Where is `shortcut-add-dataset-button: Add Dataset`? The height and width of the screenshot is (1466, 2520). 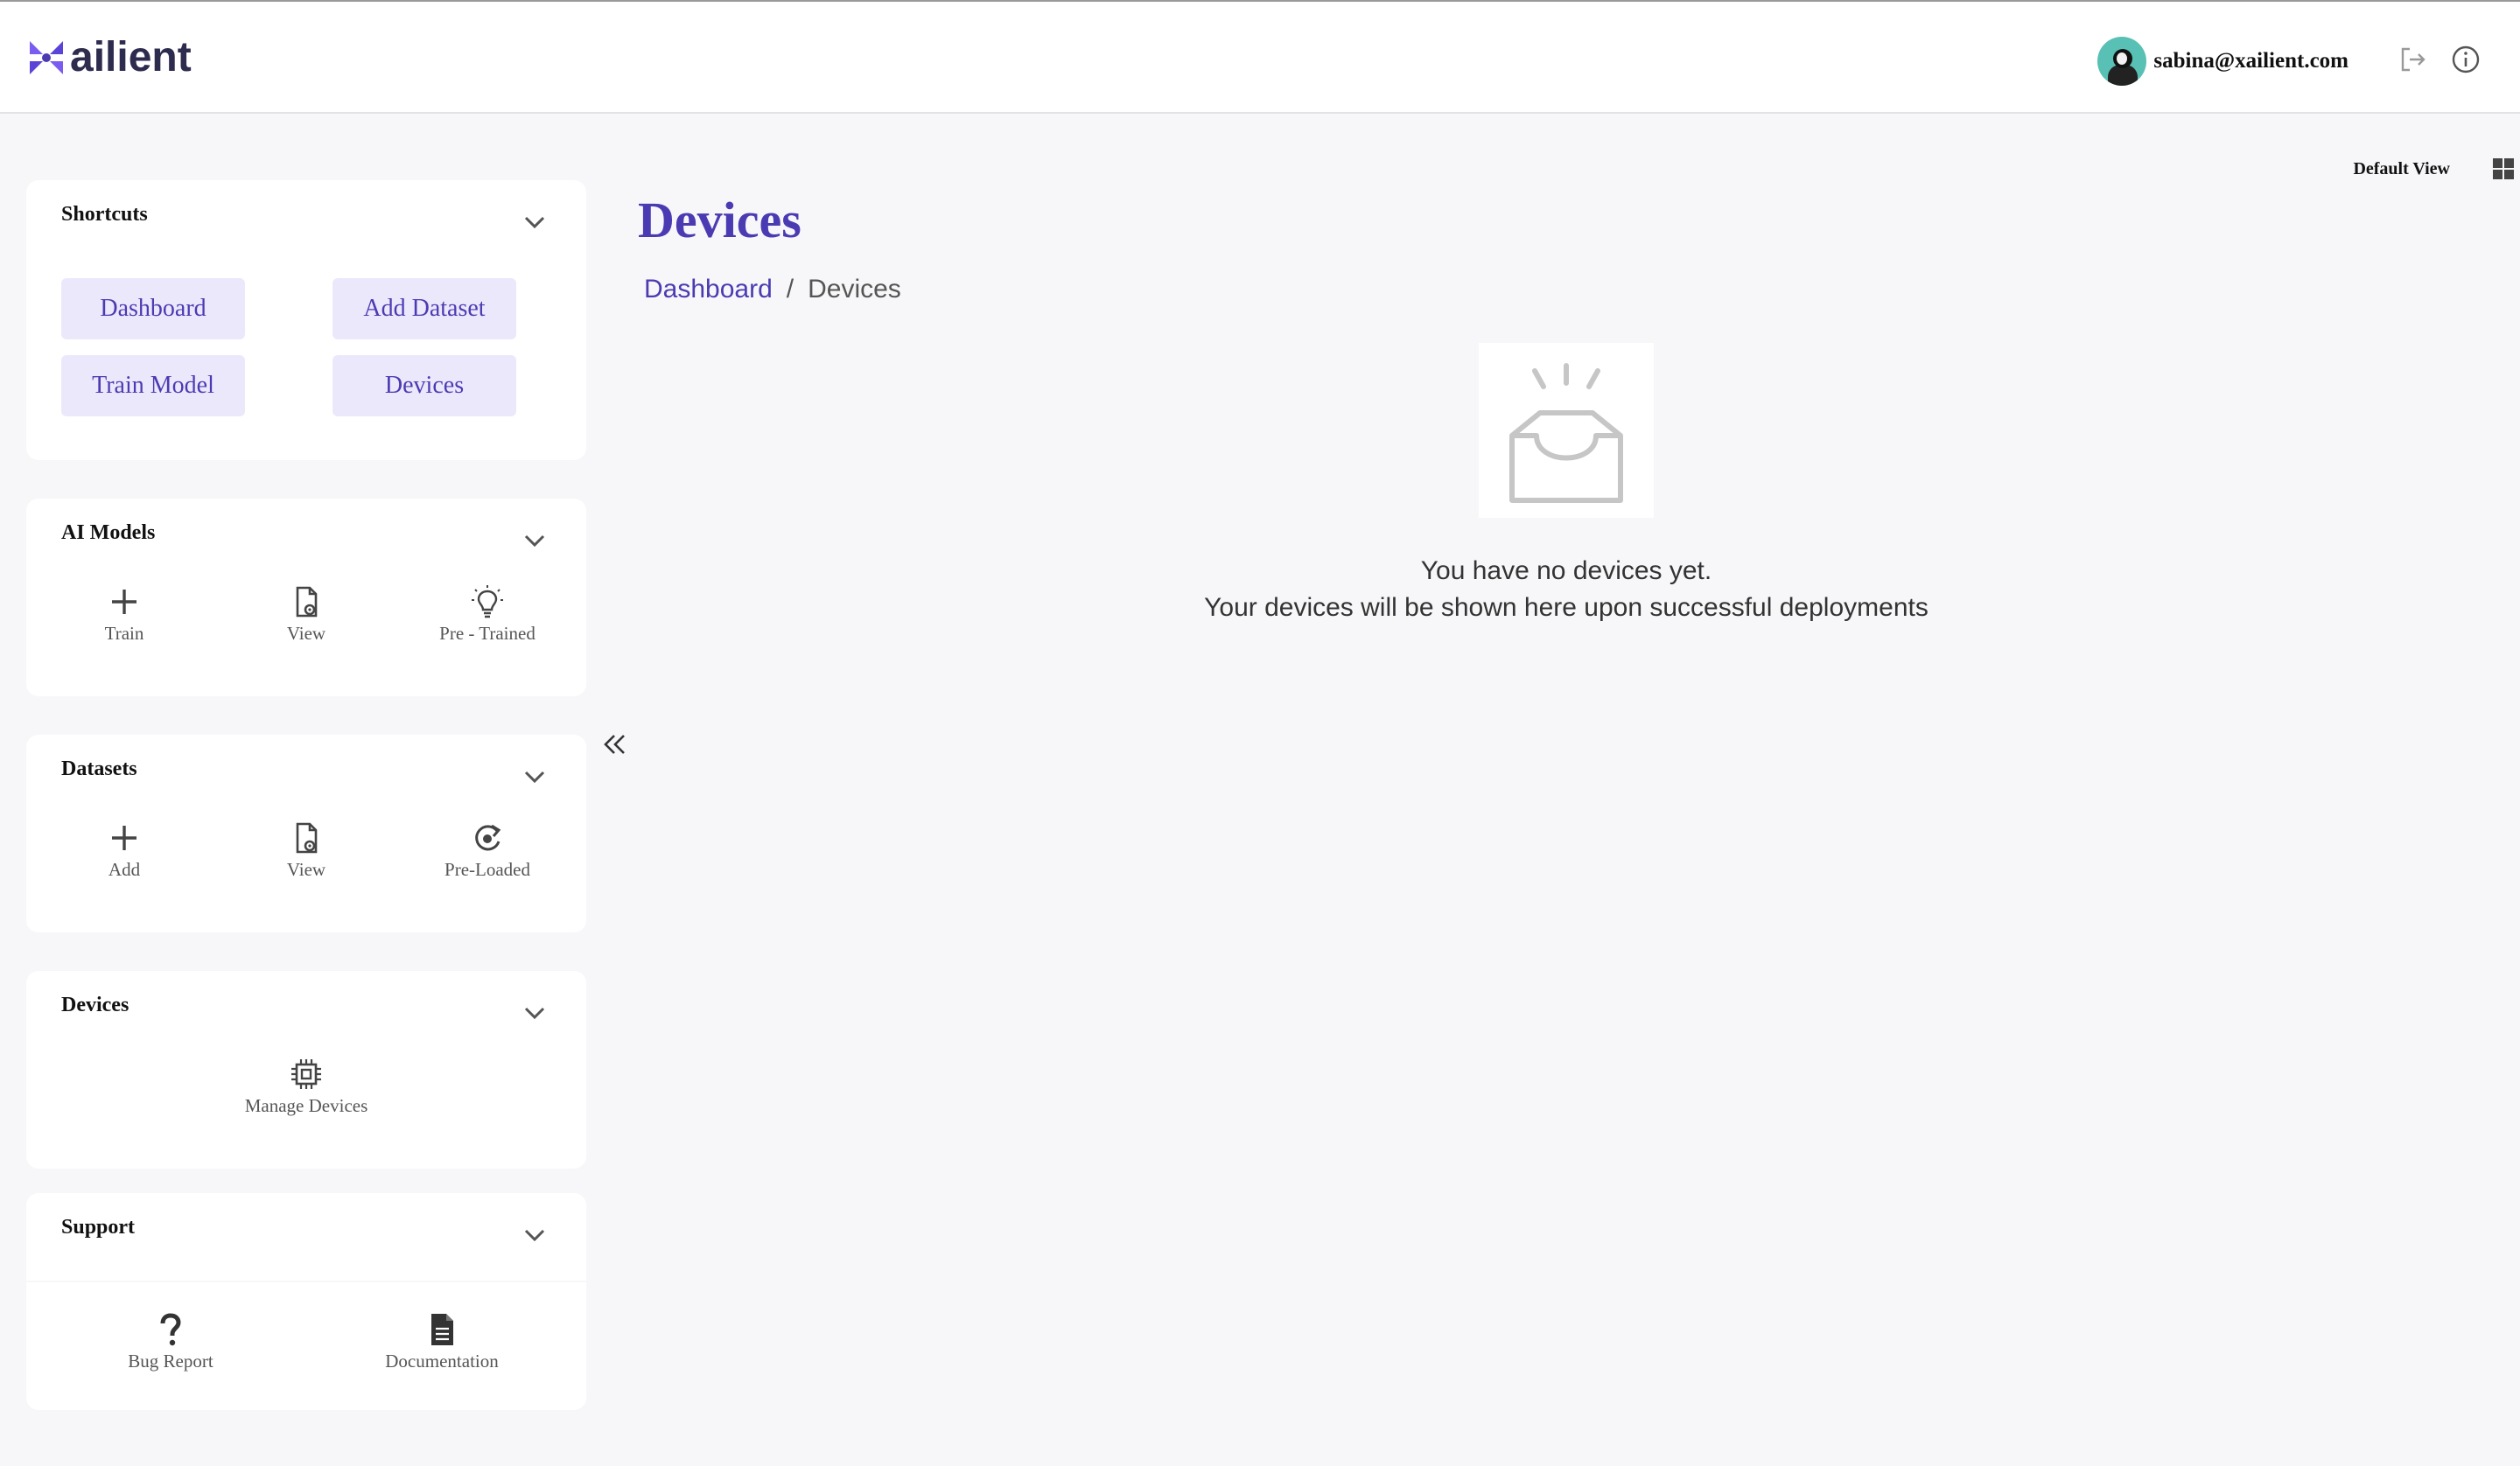
shortcut-add-dataset-button: Add Dataset is located at coordinates (424, 309).